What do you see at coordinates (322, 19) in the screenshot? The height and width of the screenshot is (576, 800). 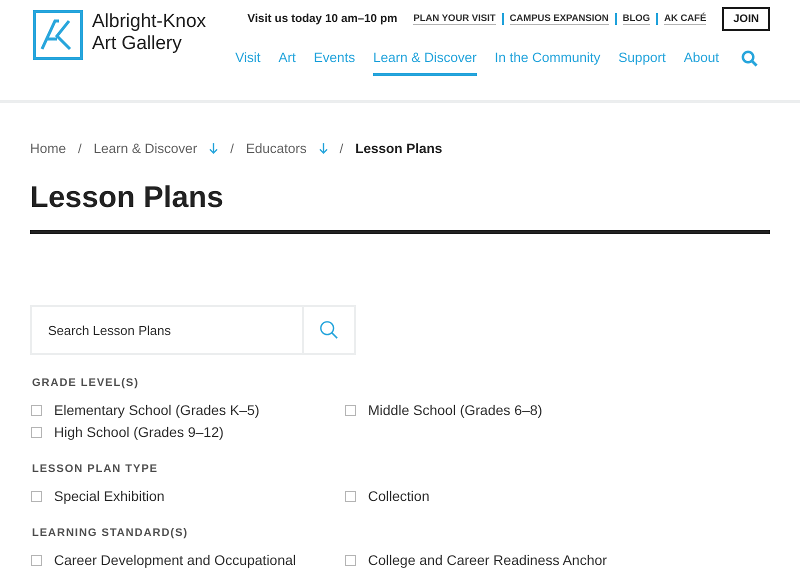 I see `hours-text: Visit us today 10 am–10 pm` at bounding box center [322, 19].